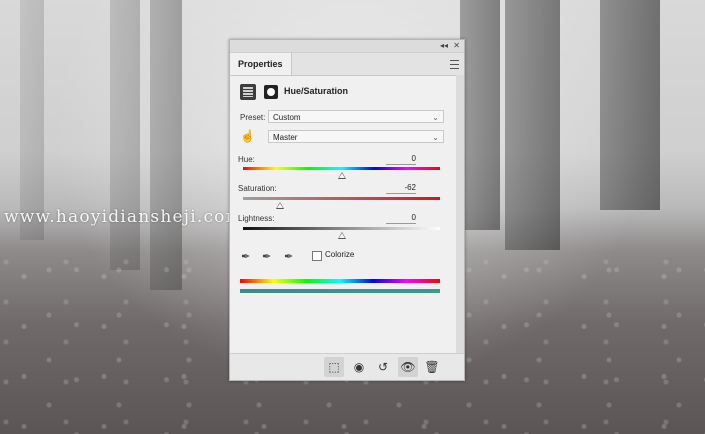 This screenshot has width=705, height=434. What do you see at coordinates (359, 367) in the screenshot?
I see `view-previous-state-icon: ◉` at bounding box center [359, 367].